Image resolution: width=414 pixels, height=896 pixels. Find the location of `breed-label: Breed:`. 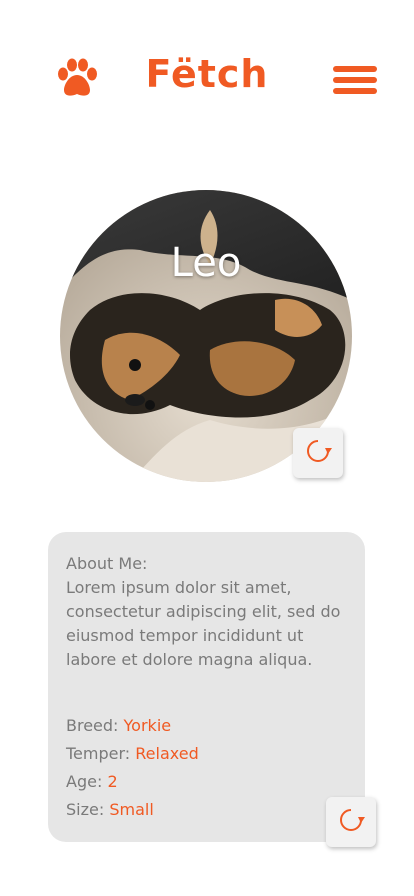

breed-label: Breed: is located at coordinates (92, 725).